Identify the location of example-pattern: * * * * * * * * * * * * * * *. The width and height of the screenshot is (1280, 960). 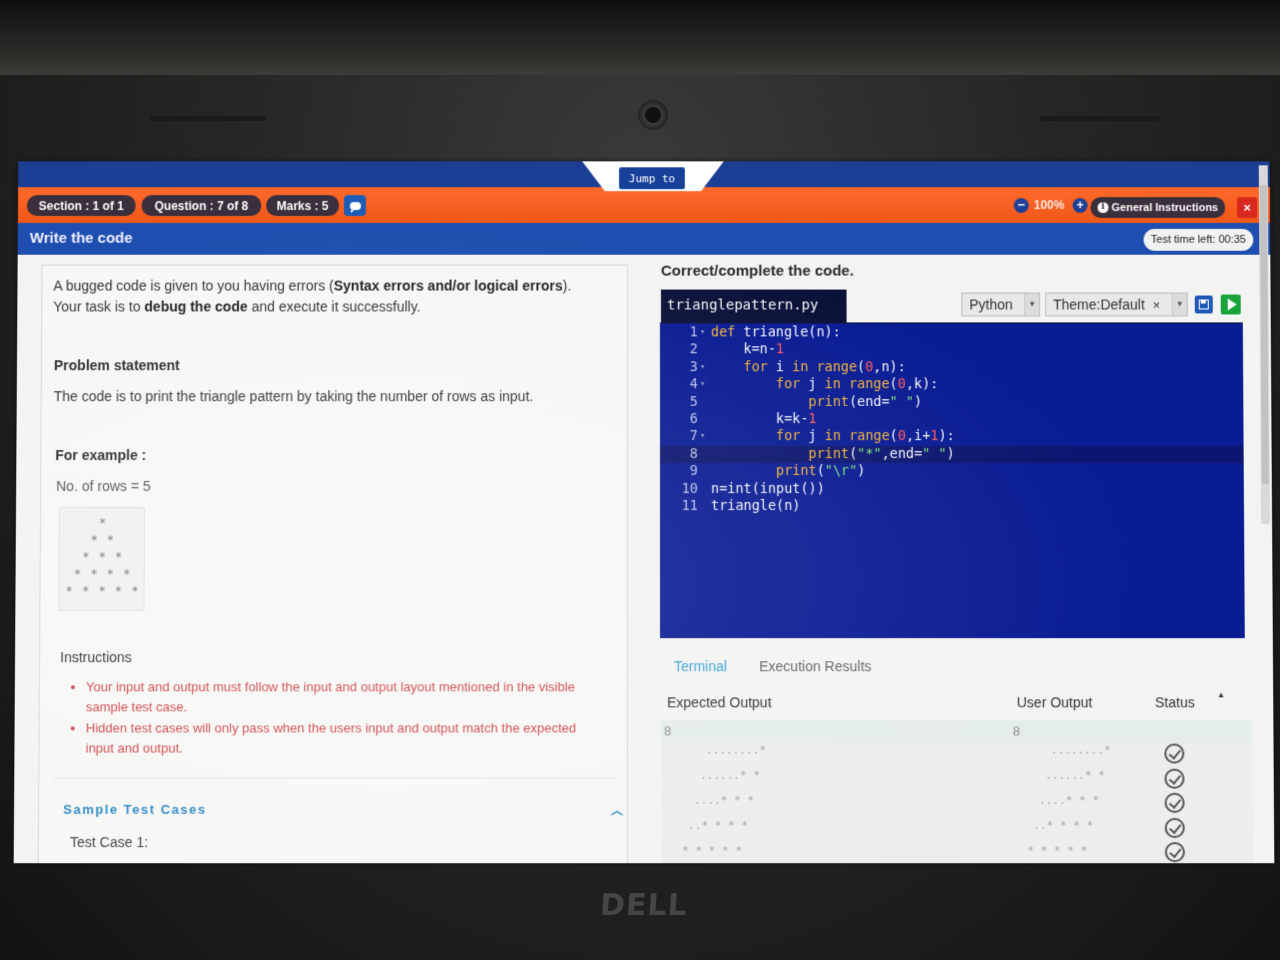
(102, 559).